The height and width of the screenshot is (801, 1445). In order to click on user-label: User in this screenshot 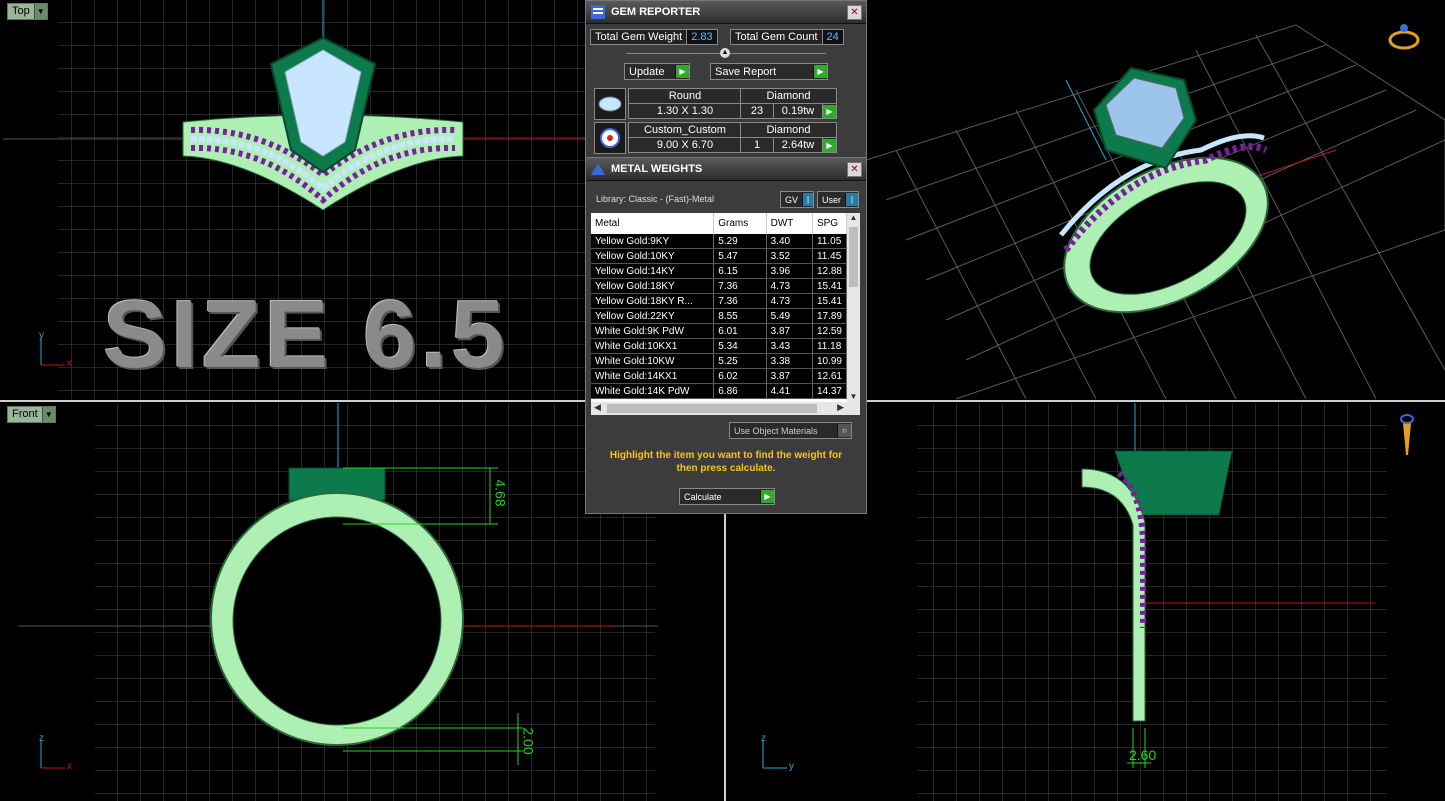, I will do `click(832, 199)`.